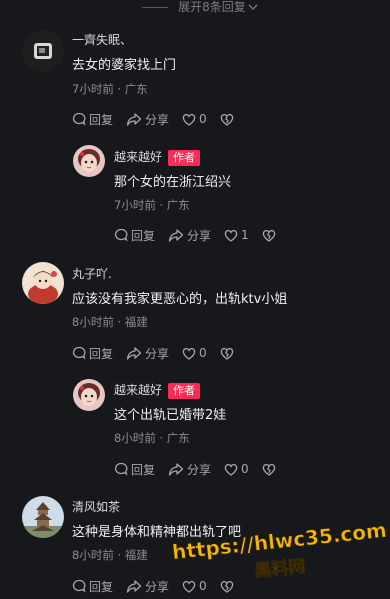 This screenshot has height=599, width=390. I want to click on comment-text: 应该没有我家更恶心的，出轨ktv小姐, so click(180, 299).